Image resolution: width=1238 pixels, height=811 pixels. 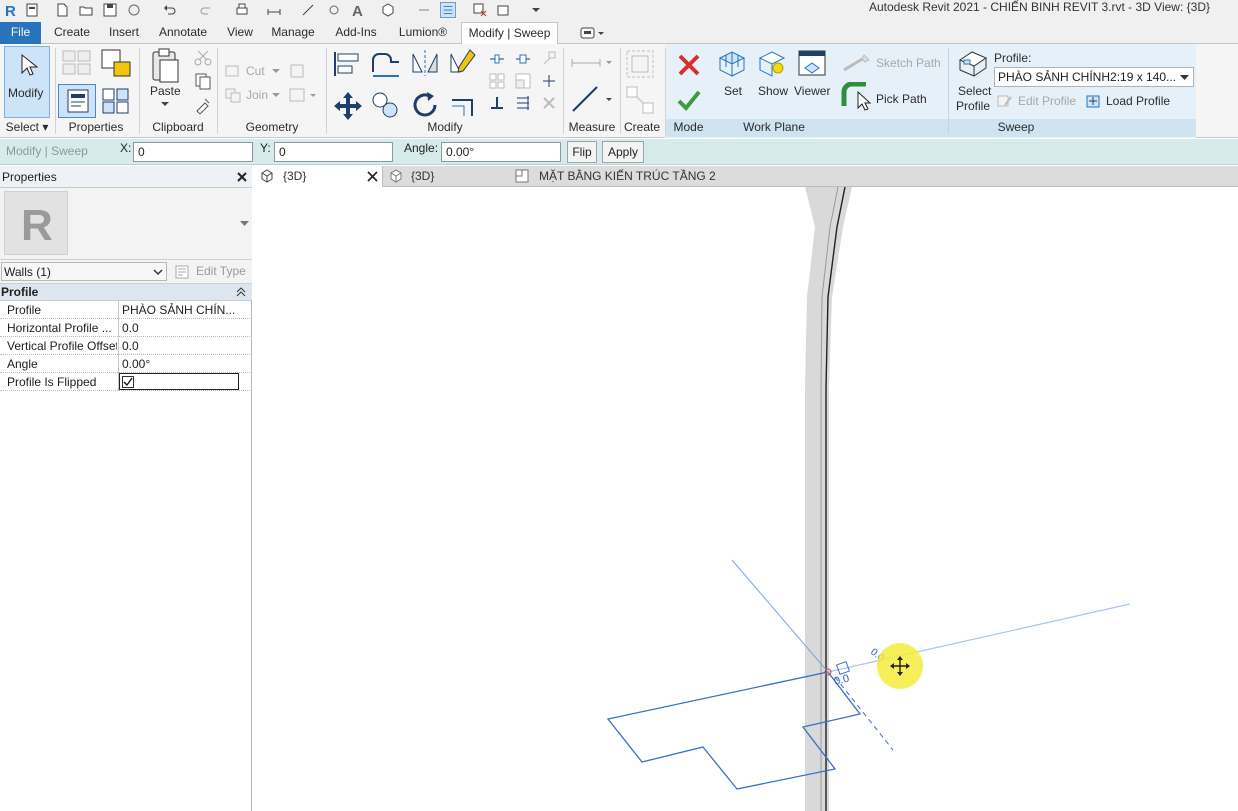 What do you see at coordinates (165, 66) in the screenshot?
I see `paste-icon` at bounding box center [165, 66].